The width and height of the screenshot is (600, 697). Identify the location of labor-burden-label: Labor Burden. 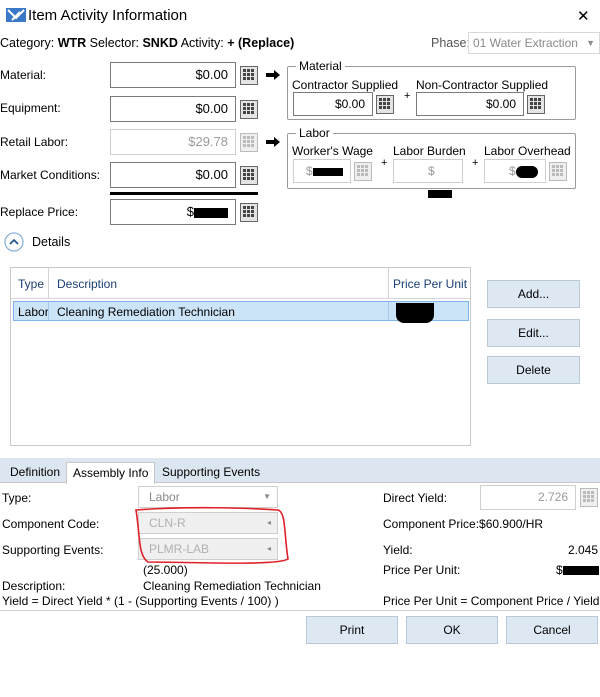
(429, 151).